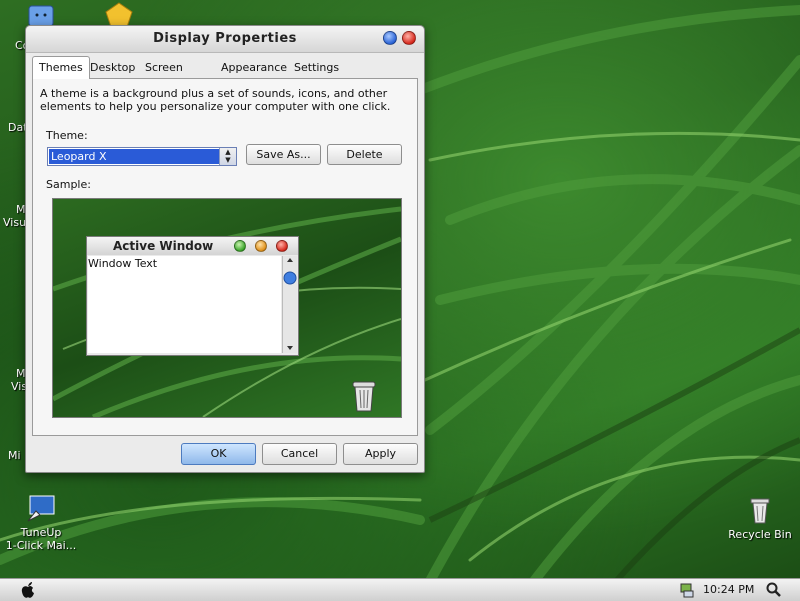 This screenshot has width=800, height=601. What do you see at coordinates (364, 154) in the screenshot?
I see `delete-button: Delete` at bounding box center [364, 154].